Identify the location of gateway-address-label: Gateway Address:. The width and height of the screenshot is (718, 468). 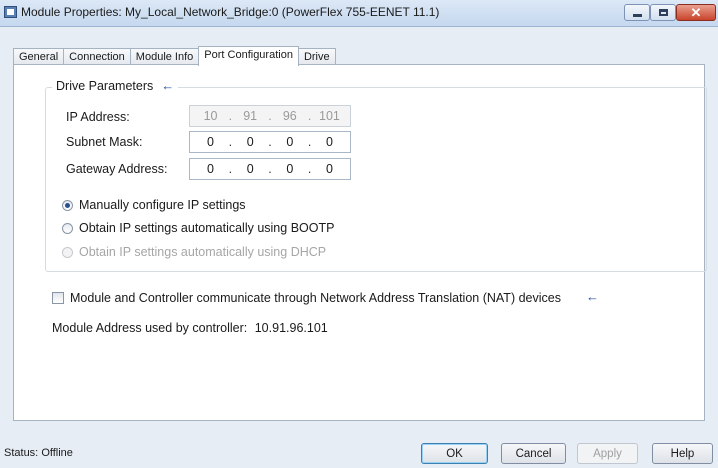
(117, 169).